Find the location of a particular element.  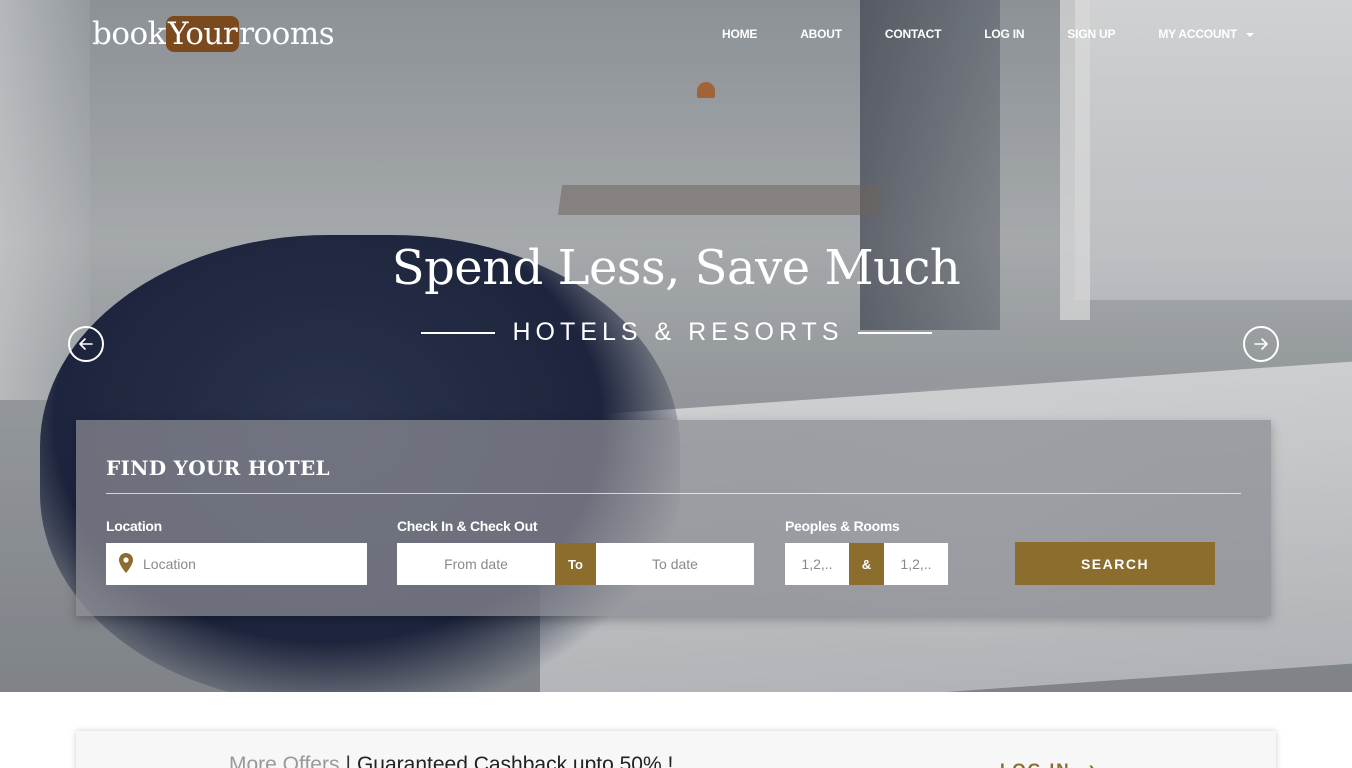

arrow-left-circle-icon is located at coordinates (86, 344).